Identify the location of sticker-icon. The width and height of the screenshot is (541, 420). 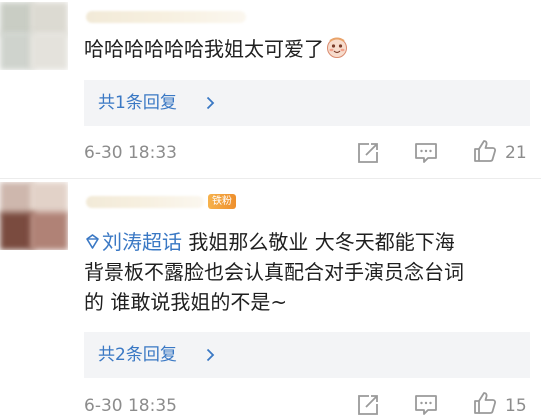
(337, 47).